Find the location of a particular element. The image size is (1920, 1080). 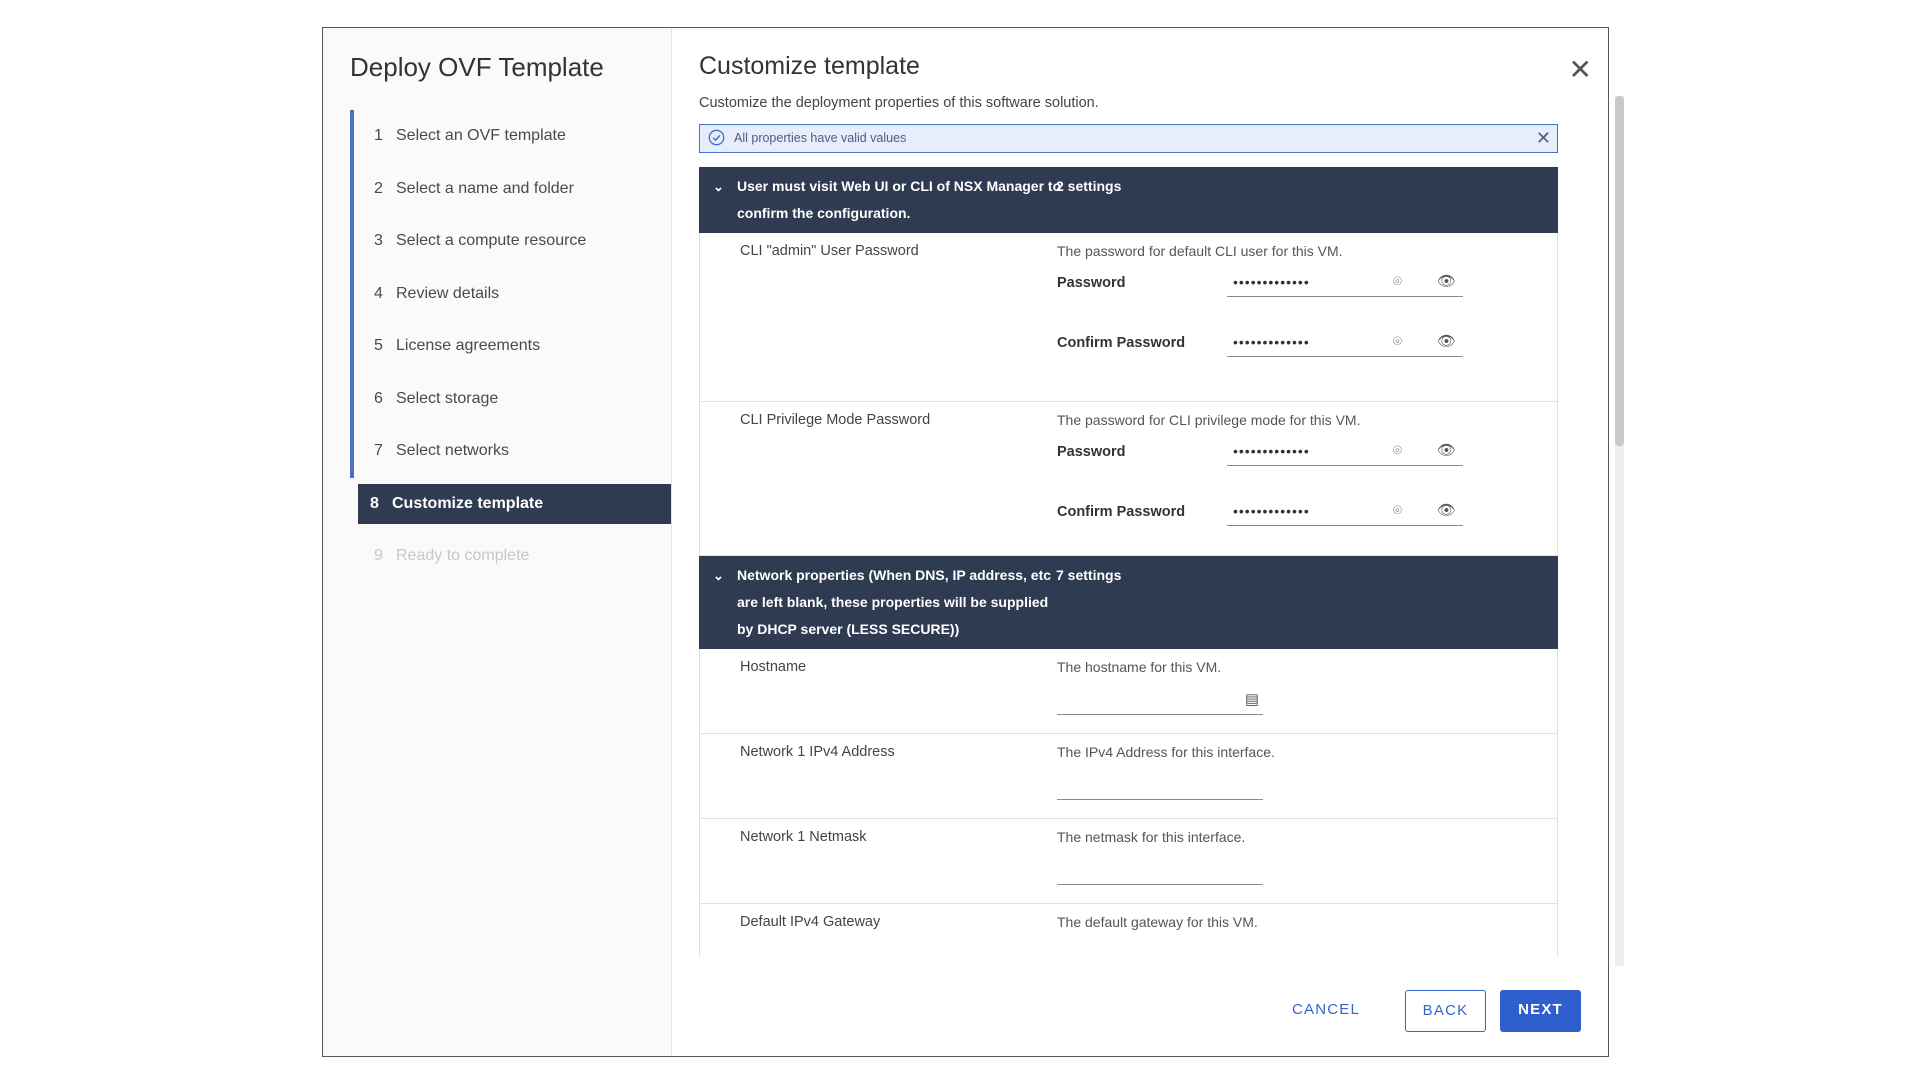

step-4: 4 Review details is located at coordinates (510, 293).